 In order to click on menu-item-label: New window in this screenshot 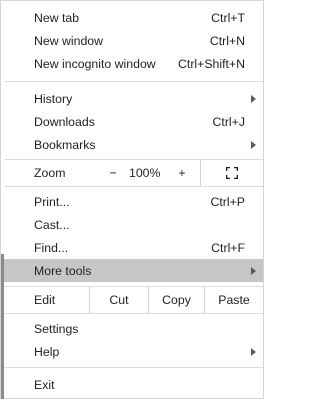, I will do `click(69, 40)`.